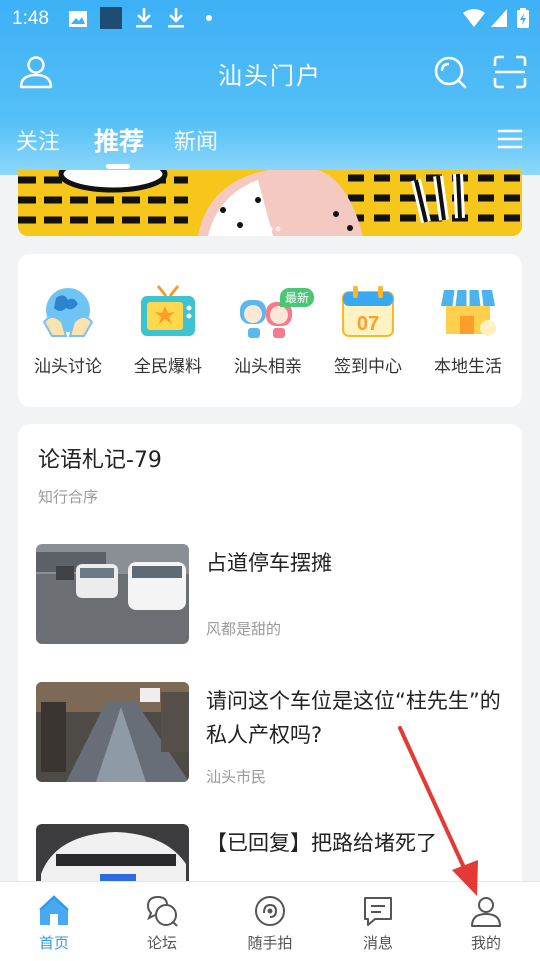 Image resolution: width=540 pixels, height=961 pixels. What do you see at coordinates (168, 310) in the screenshot?
I see `tv-icon` at bounding box center [168, 310].